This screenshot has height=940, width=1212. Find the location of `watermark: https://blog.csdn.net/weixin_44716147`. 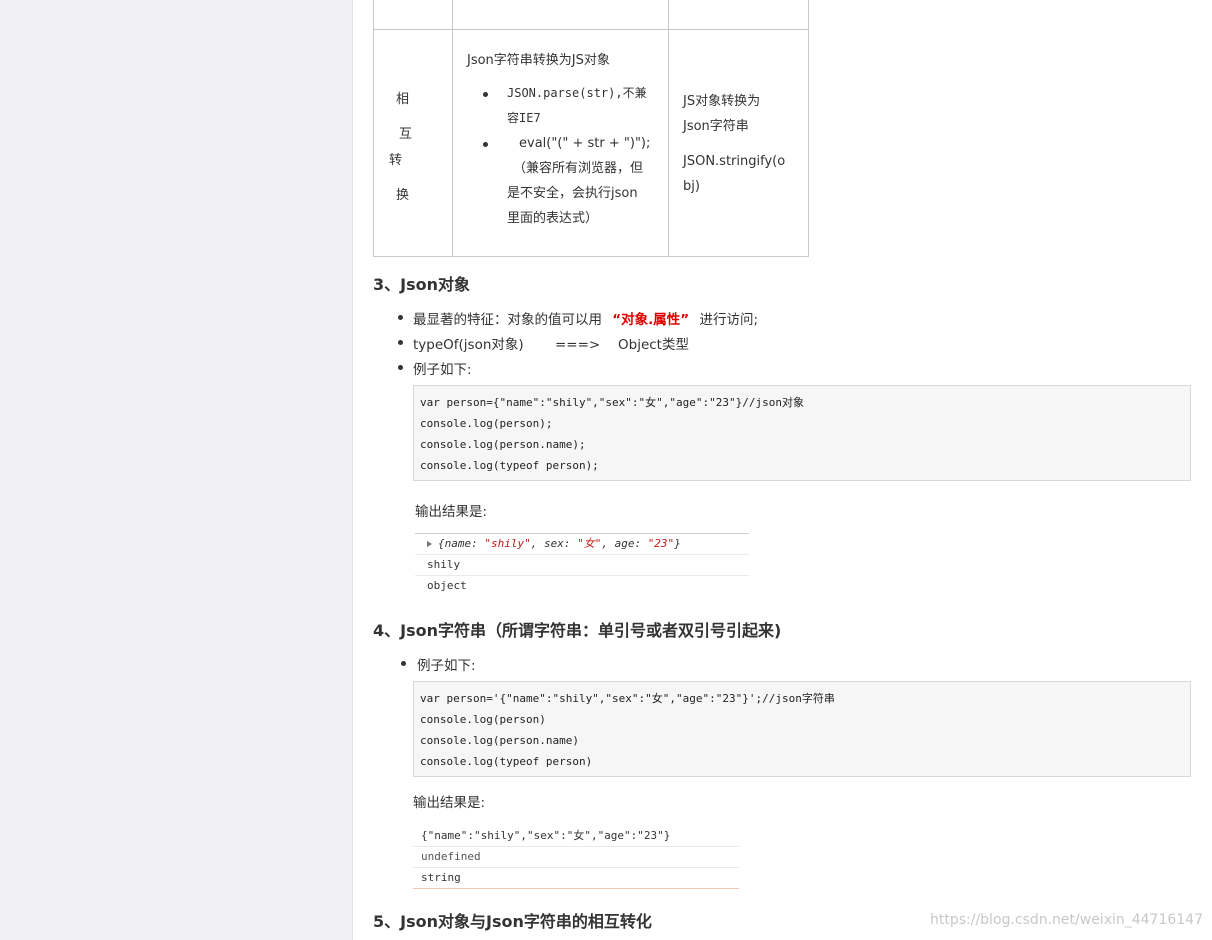

watermark: https://blog.csdn.net/weixin_44716147 is located at coordinates (1066, 920).